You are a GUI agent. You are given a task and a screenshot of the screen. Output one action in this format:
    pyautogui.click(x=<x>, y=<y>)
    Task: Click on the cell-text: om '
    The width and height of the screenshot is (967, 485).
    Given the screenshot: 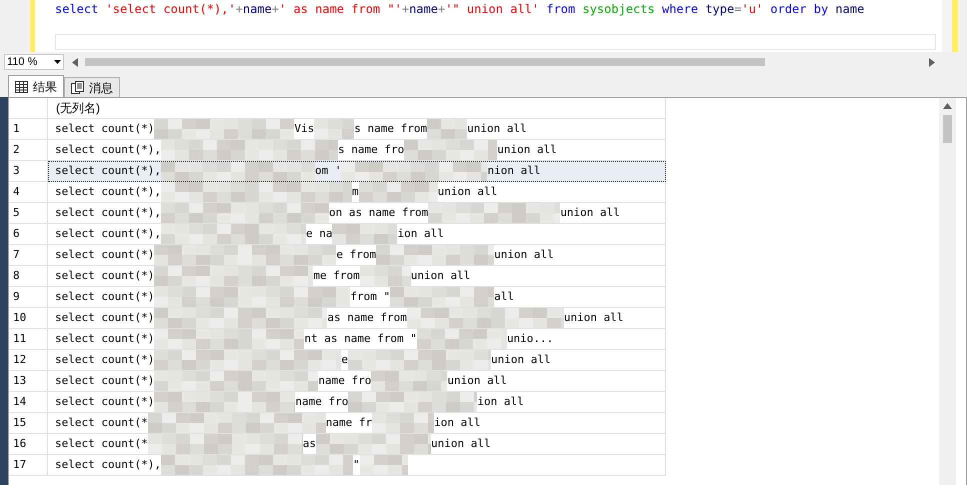 What is the action you would take?
    pyautogui.click(x=328, y=171)
    